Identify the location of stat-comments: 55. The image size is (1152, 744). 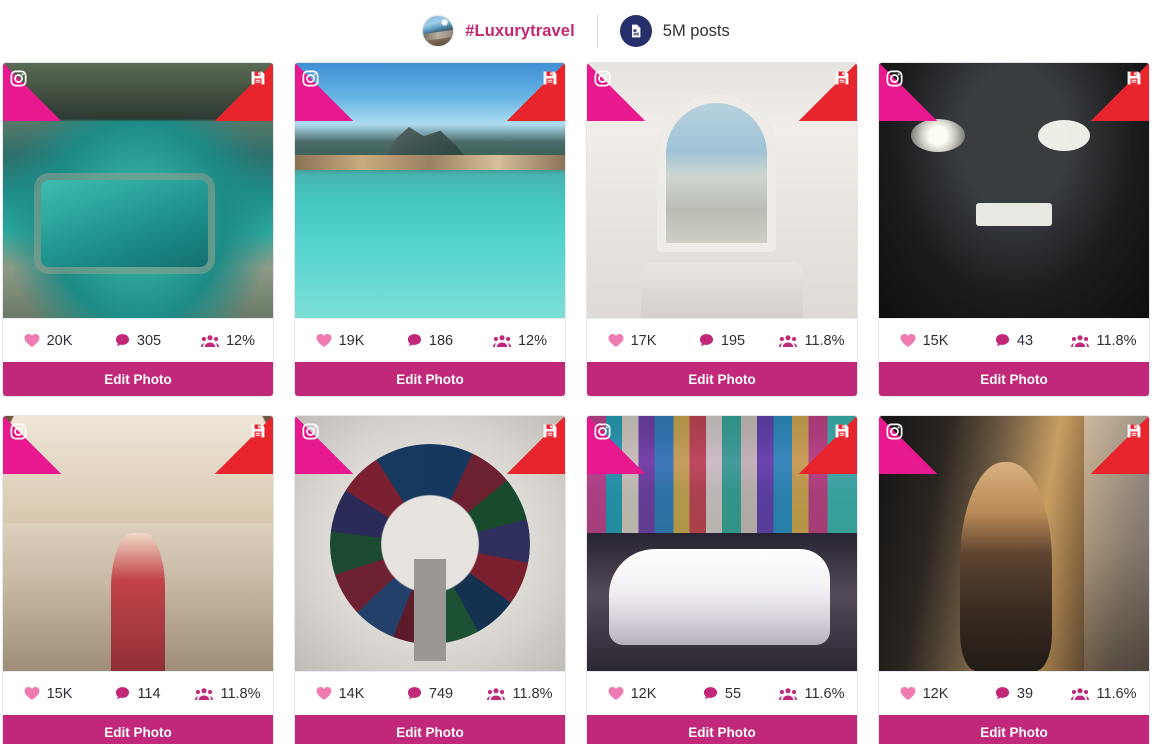
(722, 694).